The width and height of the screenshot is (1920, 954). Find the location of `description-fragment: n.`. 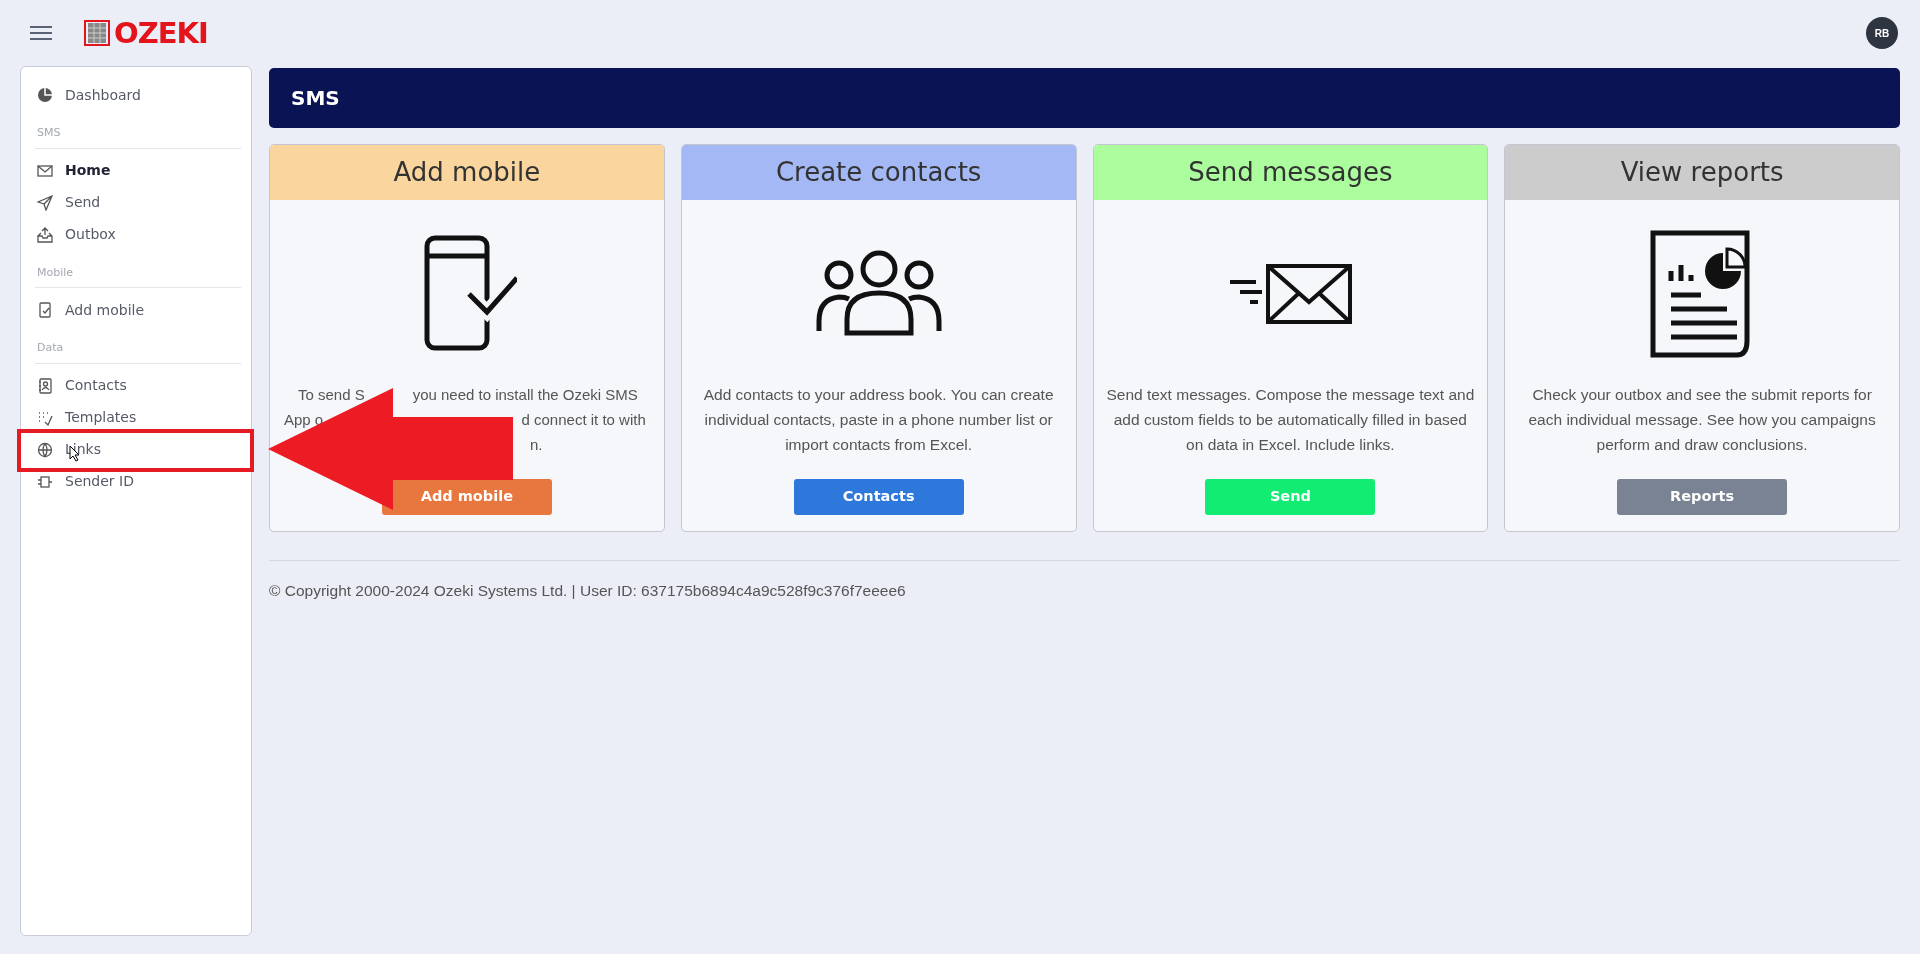

description-fragment: n. is located at coordinates (536, 445).